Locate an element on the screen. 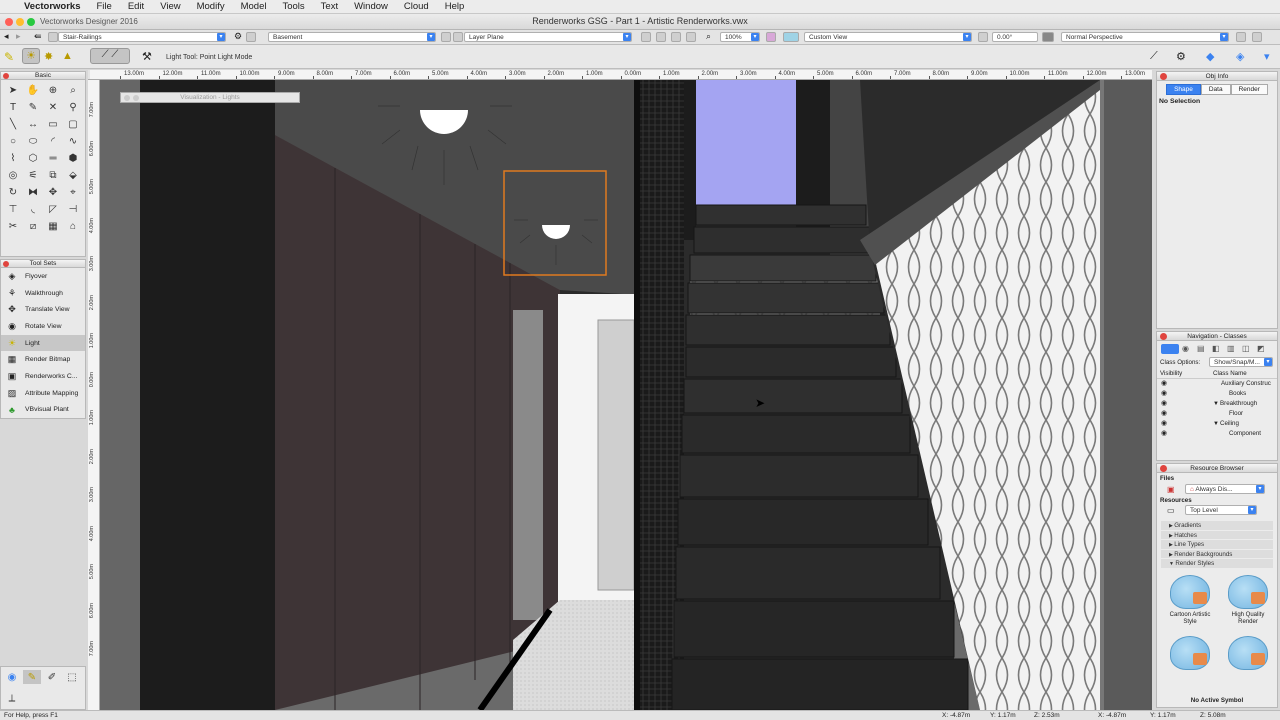 The image size is (1280, 720). locus-icon: ✕ is located at coordinates (53, 107).